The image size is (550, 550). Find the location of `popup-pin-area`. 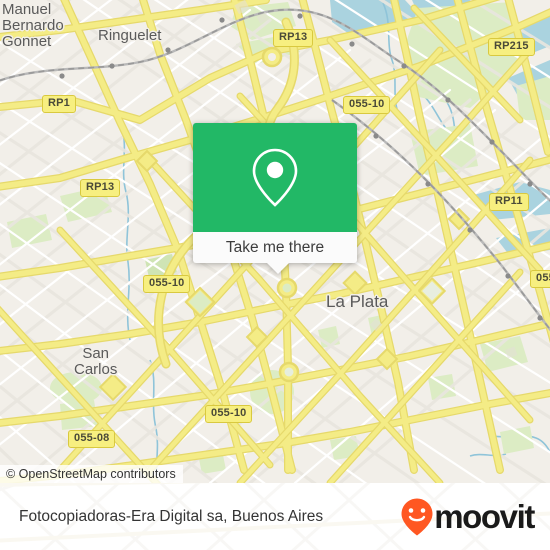

popup-pin-area is located at coordinates (275, 177).